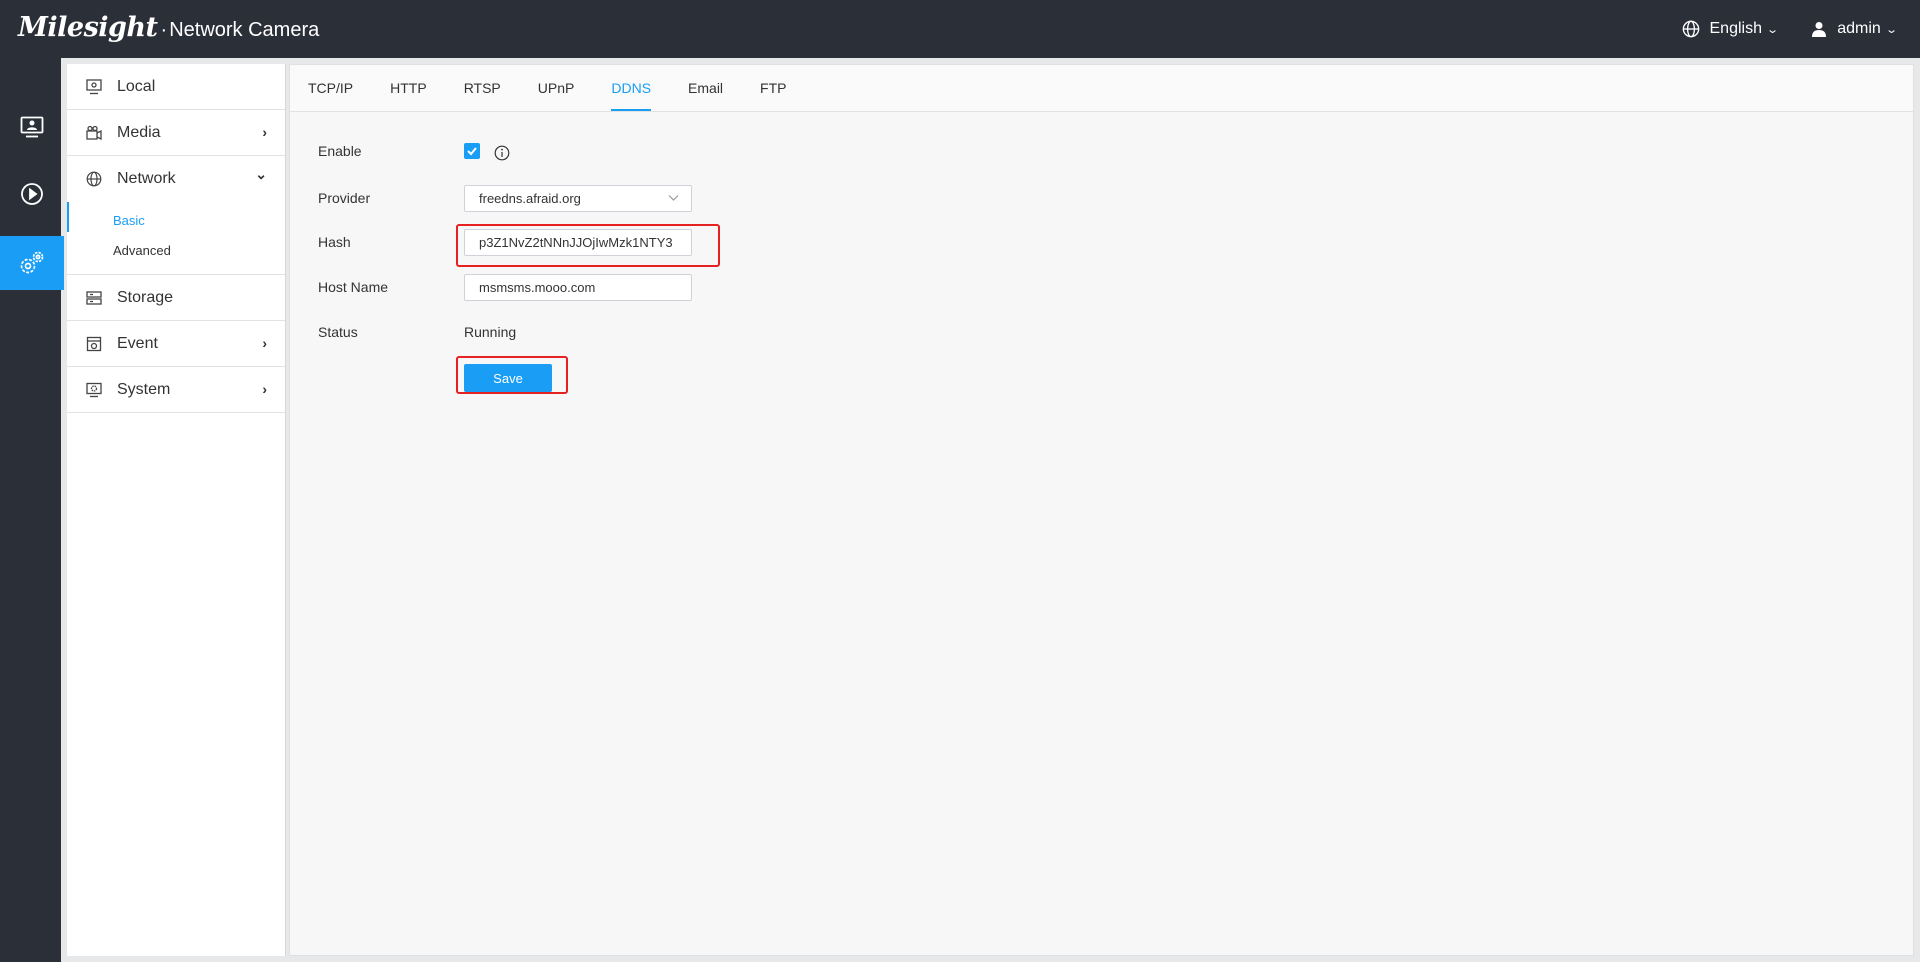 The image size is (1920, 962). What do you see at coordinates (338, 332) in the screenshot?
I see `status-label: Status` at bounding box center [338, 332].